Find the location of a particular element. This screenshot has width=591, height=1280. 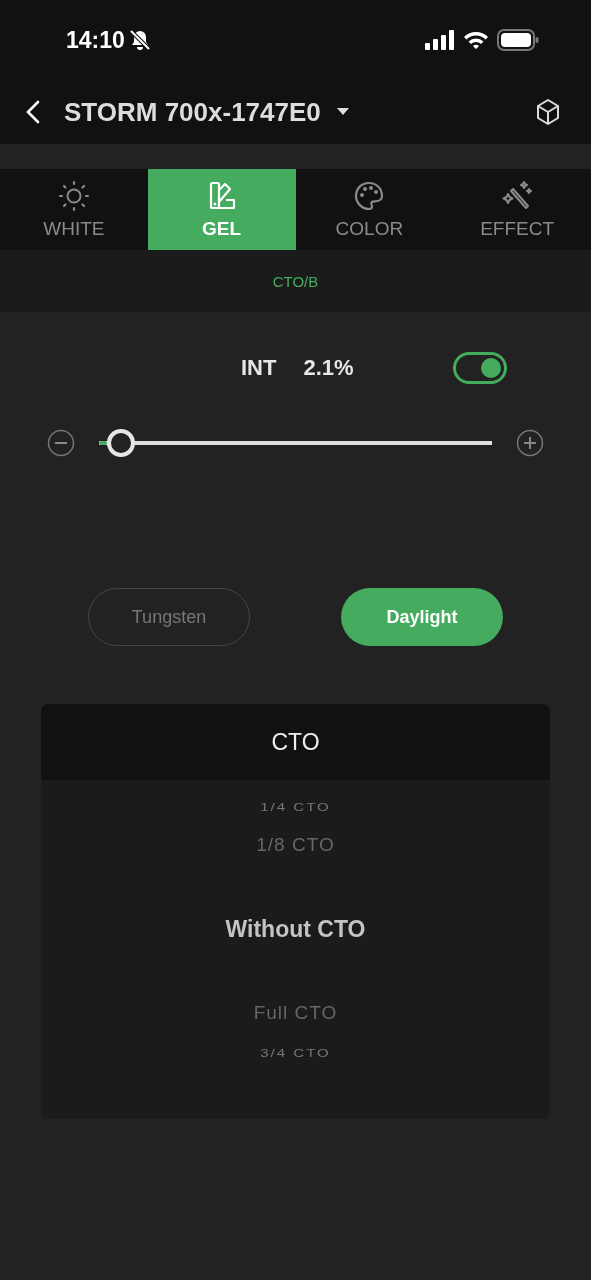

mode-tab: COLOR is located at coordinates (369, 209).